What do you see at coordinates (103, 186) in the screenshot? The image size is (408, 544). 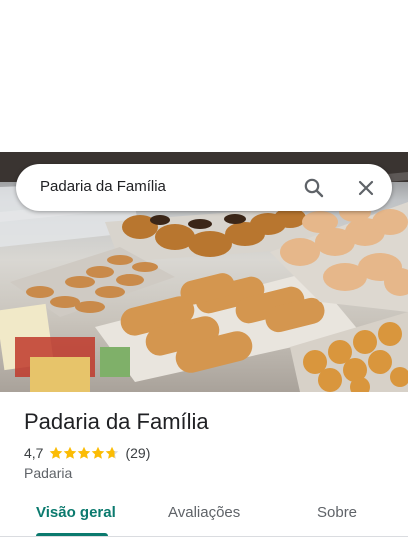 I see `search-input: Padaria da Família` at bounding box center [103, 186].